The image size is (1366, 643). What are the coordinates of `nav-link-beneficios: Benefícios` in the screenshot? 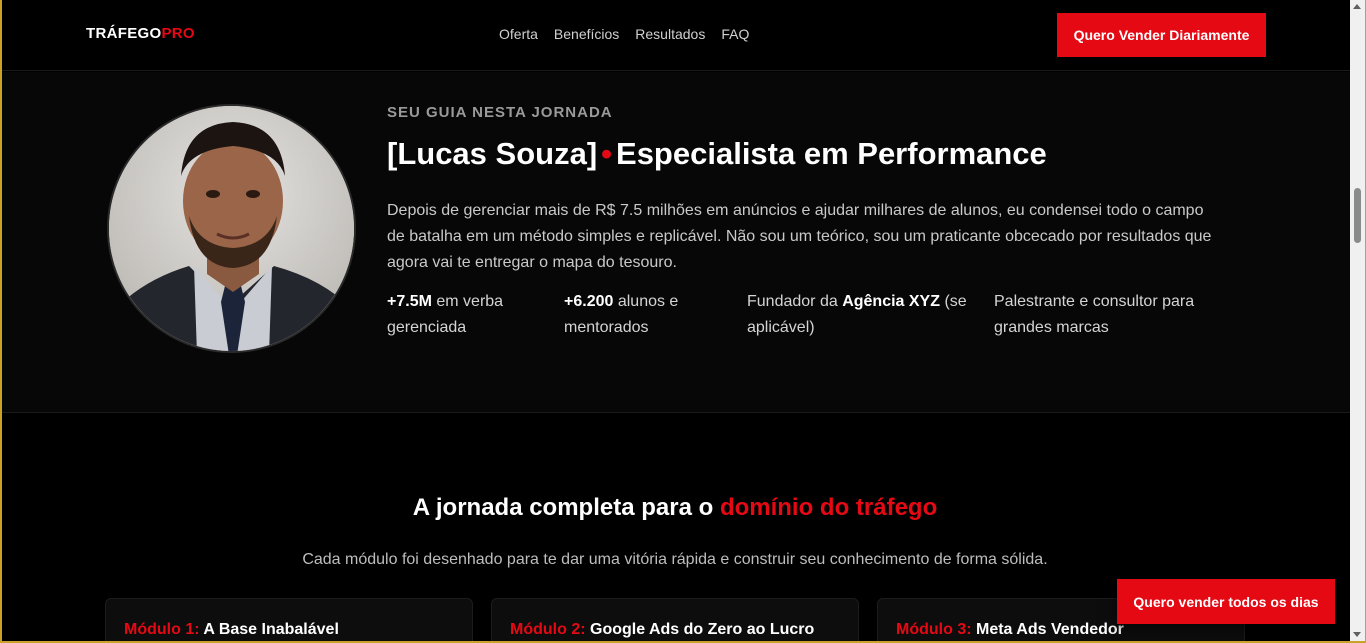 It's located at (586, 34).